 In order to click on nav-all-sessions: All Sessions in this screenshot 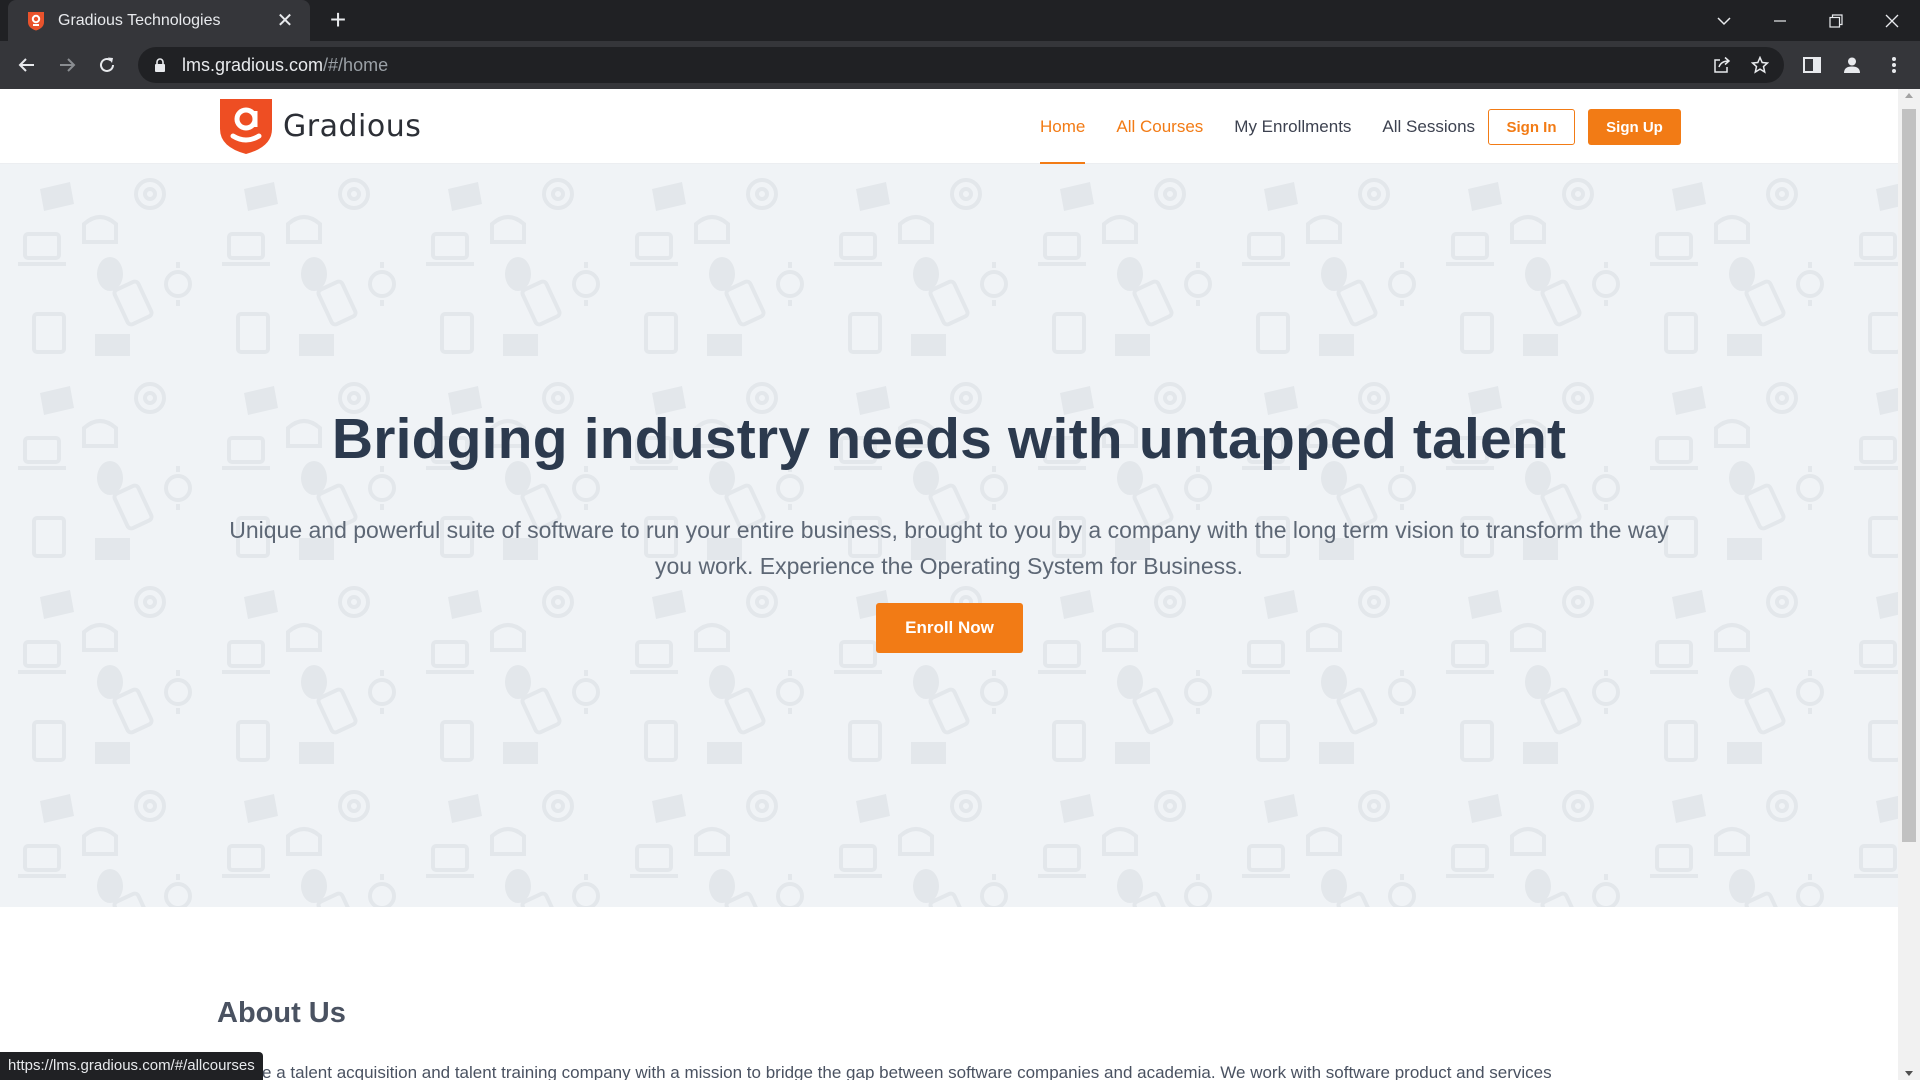, I will do `click(1428, 126)`.